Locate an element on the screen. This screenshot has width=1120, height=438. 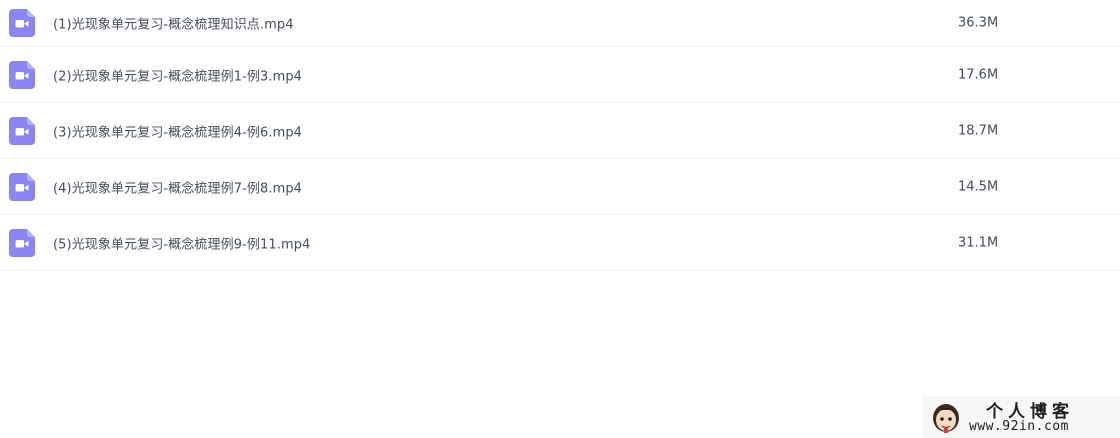
file-name: (3)光现象单元复习-概念梳理例4-例6.mp4 is located at coordinates (177, 130).